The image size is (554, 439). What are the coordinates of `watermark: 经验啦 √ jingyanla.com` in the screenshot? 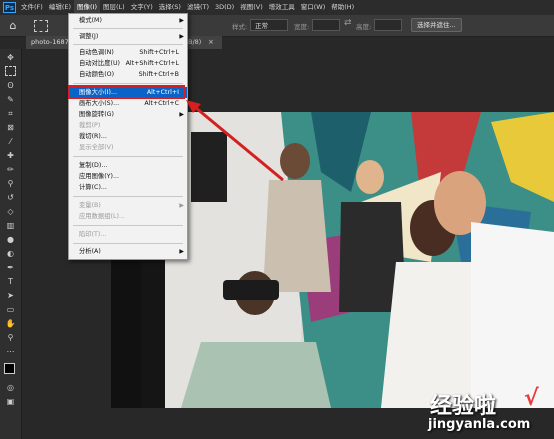 It's located at (489, 411).